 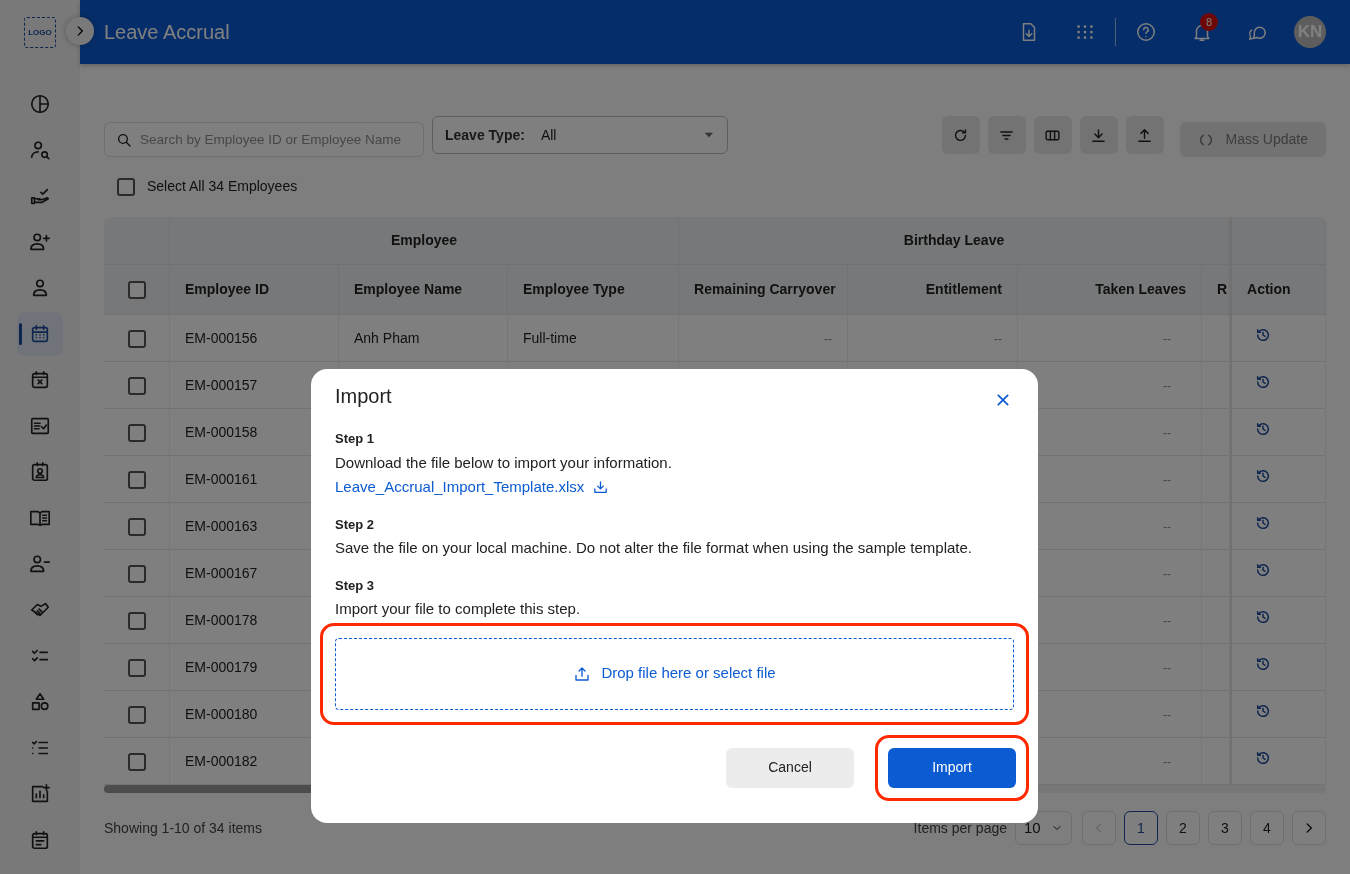 I want to click on table-cell: Full-time, so click(x=550, y=337).